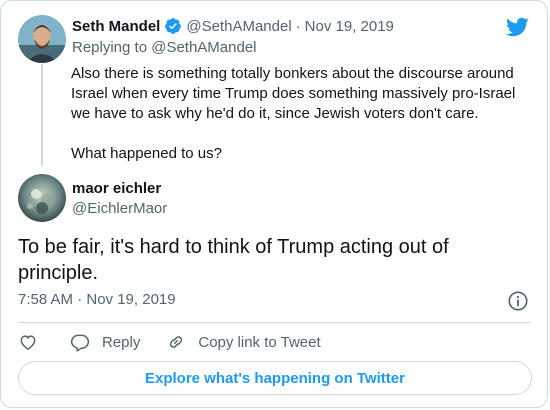  I want to click on reply-label: Reply, so click(121, 342).